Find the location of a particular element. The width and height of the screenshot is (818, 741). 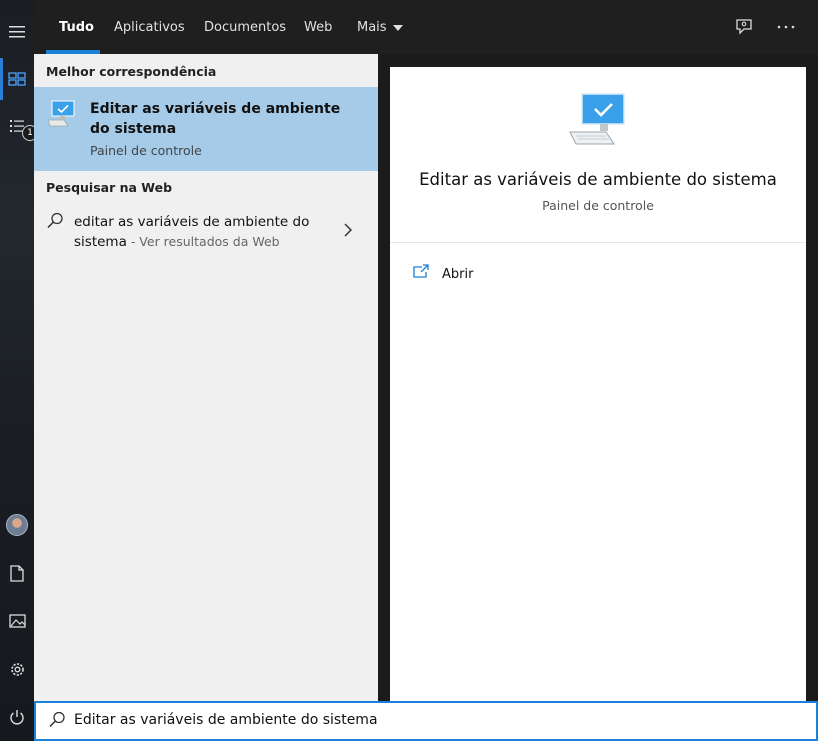

left-rail: 1 is located at coordinates (19, 370).